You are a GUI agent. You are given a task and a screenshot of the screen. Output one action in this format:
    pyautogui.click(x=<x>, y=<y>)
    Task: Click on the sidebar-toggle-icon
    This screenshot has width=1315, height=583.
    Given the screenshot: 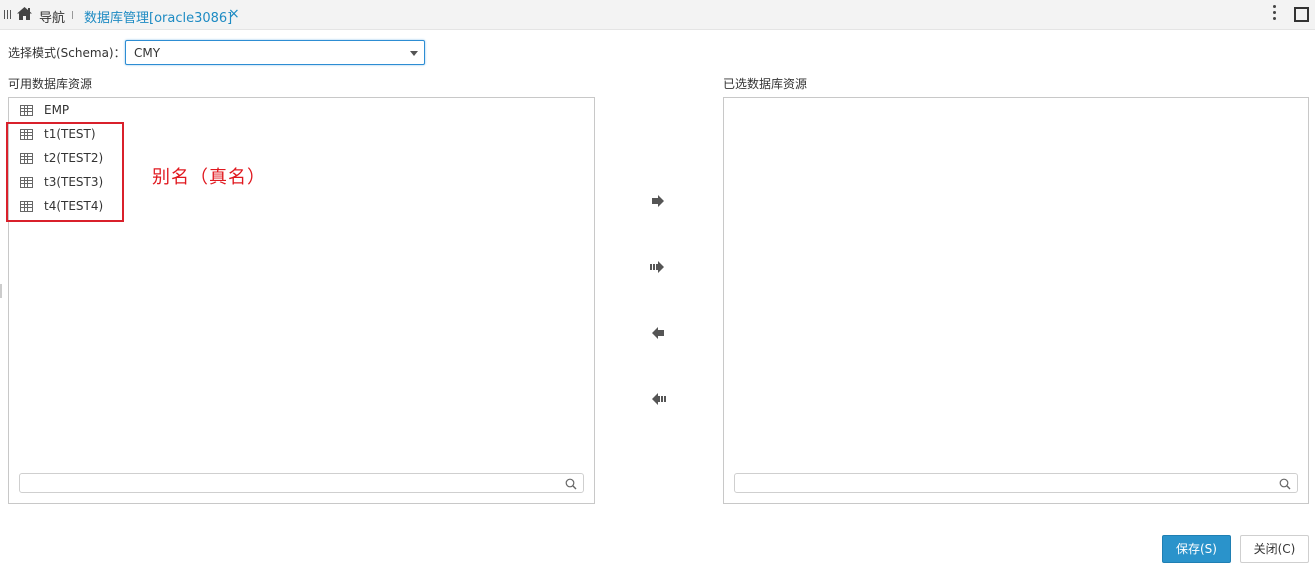 What is the action you would take?
    pyautogui.click(x=8, y=14)
    